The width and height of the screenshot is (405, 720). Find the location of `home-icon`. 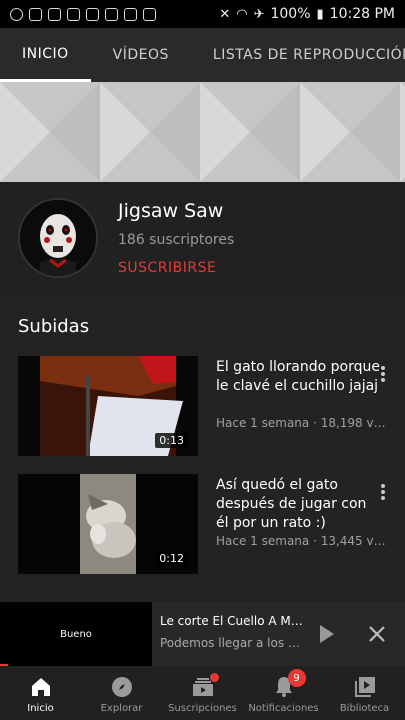

home-icon is located at coordinates (41, 687).